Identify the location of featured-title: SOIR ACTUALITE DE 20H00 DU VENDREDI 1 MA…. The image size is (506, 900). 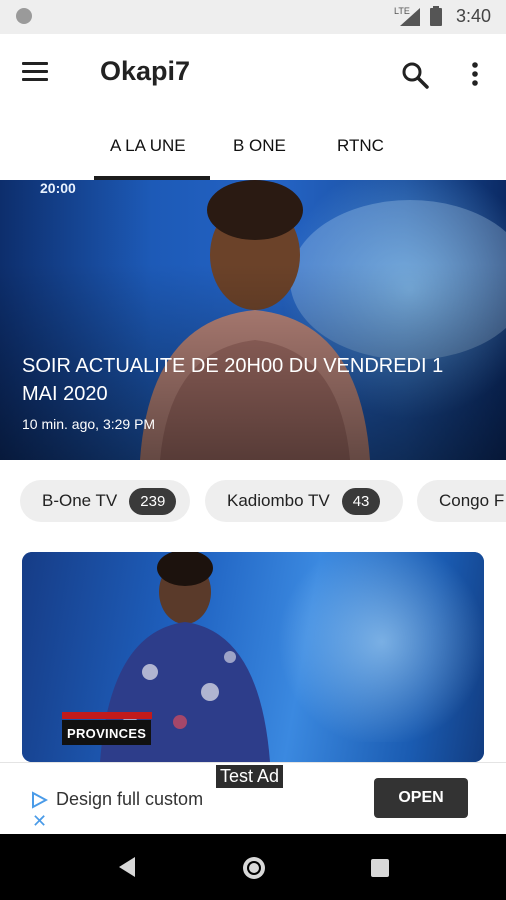
(233, 380).